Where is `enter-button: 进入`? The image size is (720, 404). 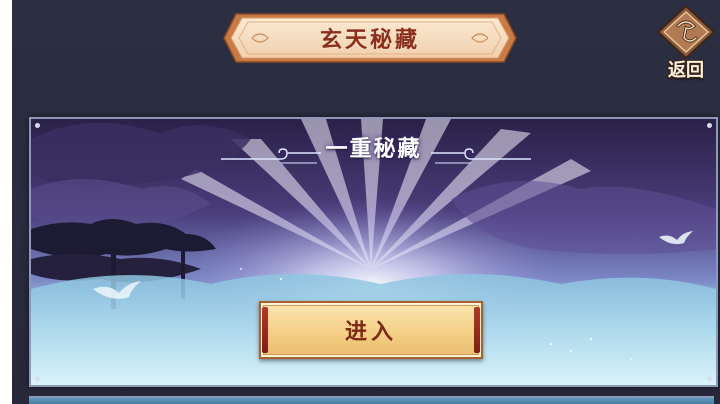
enter-button: 进入 is located at coordinates (371, 330).